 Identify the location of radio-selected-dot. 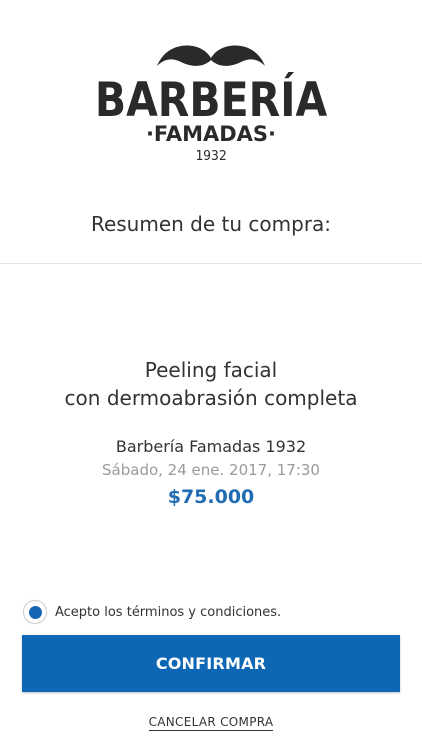
(35, 612).